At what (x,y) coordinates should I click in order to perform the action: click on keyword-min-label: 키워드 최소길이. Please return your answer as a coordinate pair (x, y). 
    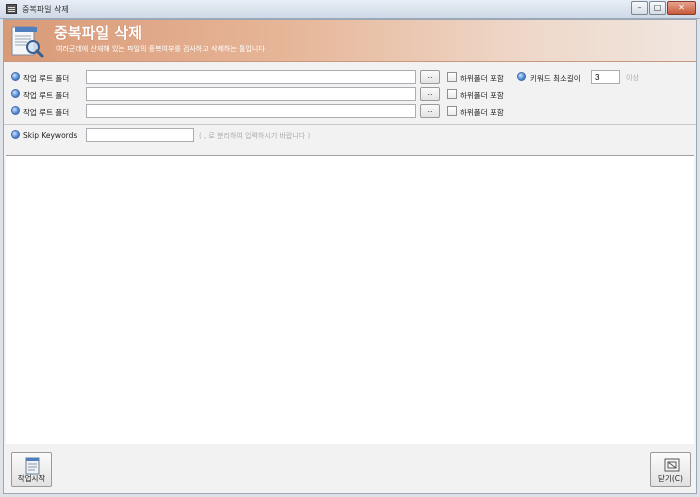
    Looking at the image, I should click on (555, 78).